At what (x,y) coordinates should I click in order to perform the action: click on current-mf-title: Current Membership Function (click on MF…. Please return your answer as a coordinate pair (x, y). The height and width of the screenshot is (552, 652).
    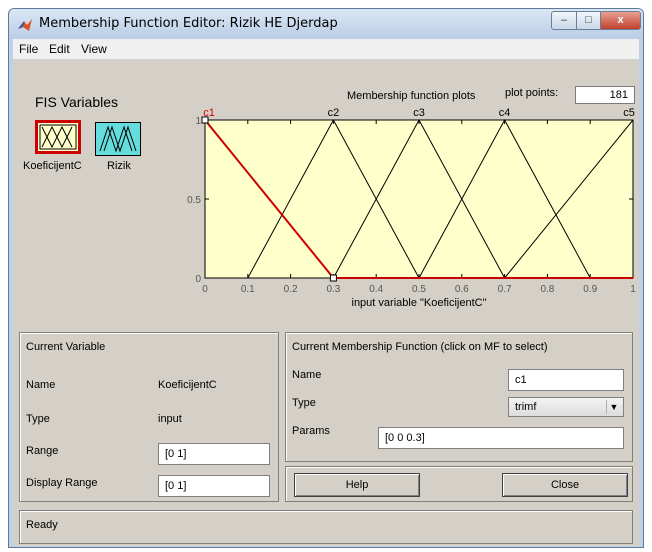
    Looking at the image, I should click on (420, 347).